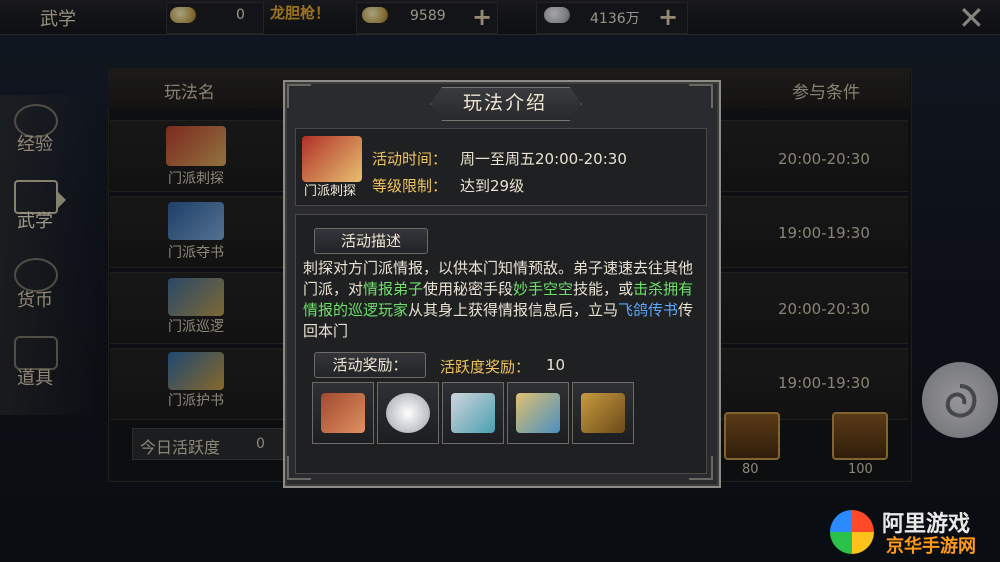  Describe the element at coordinates (543, 289) in the screenshot. I see `desc-highlight: 妙手空空` at that location.